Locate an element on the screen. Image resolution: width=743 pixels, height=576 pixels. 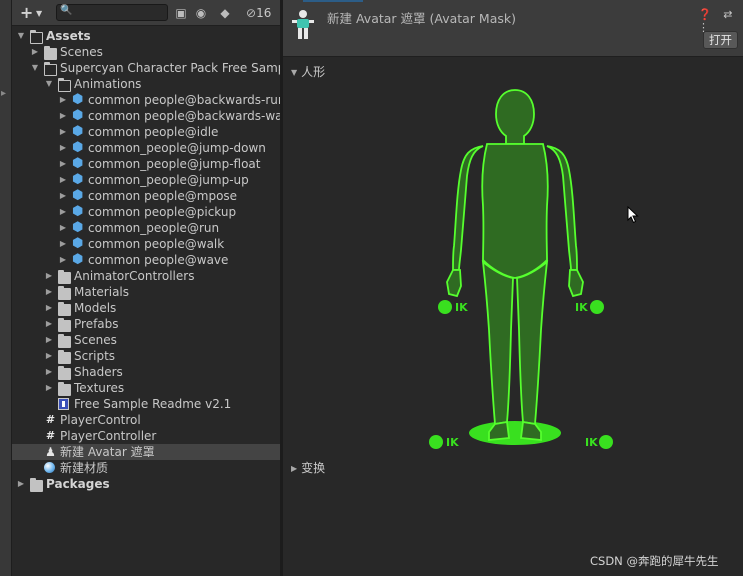
tree-item: ▶ Packages is located at coordinates (146, 484).